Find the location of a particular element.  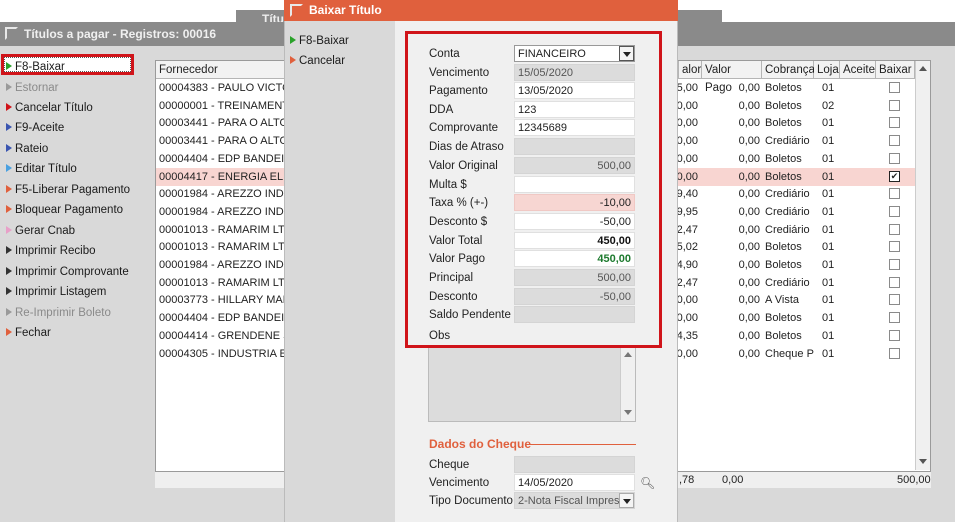

menu-item-label: Fechar is located at coordinates (33, 333).